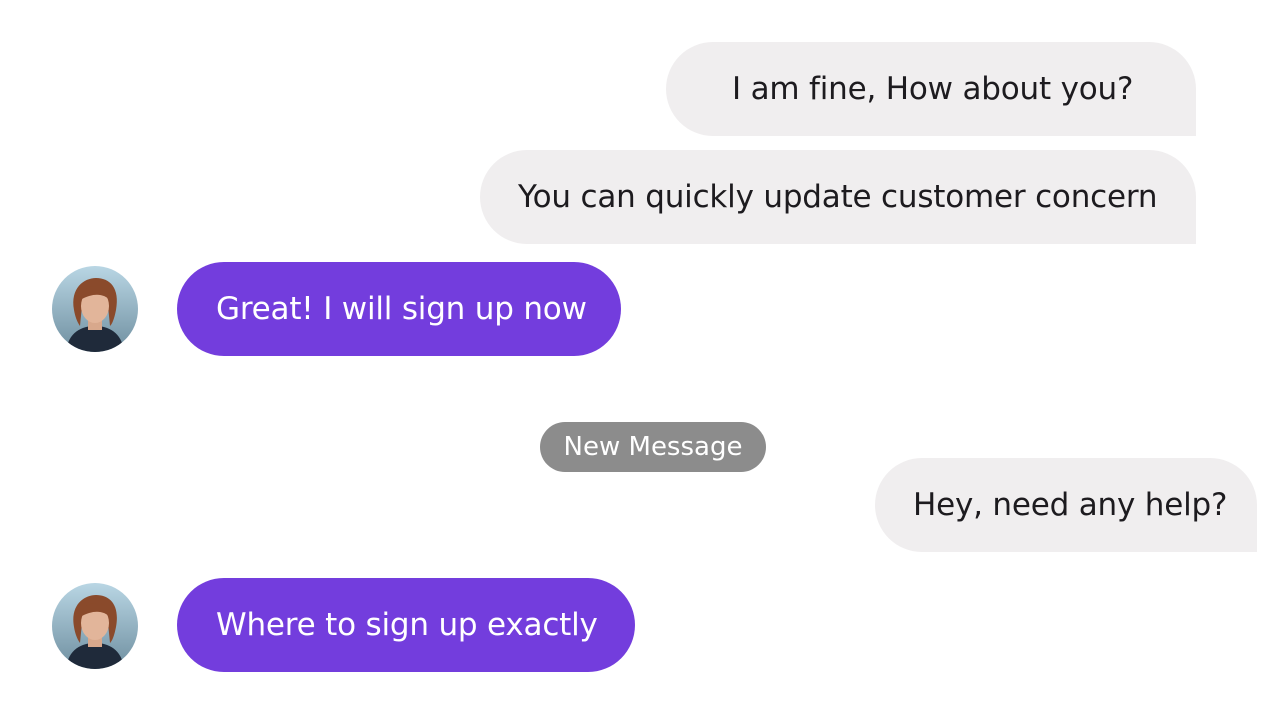 Image resolution: width=1280 pixels, height=720 pixels. I want to click on message-text: I am fine, How about you?, so click(933, 89).